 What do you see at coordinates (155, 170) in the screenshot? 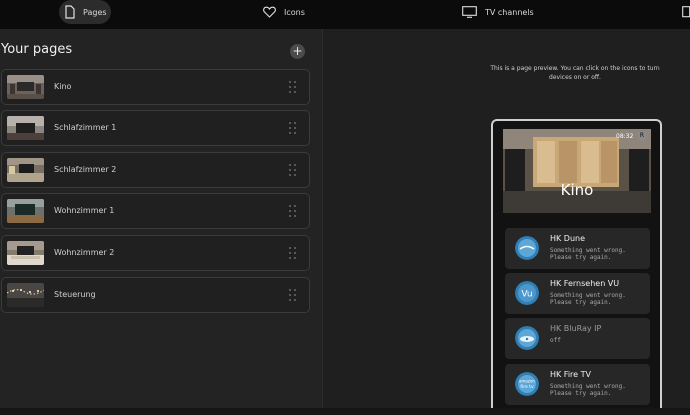
I see `page-row-schlafzimmer-2: Schlafzimmer 2` at bounding box center [155, 170].